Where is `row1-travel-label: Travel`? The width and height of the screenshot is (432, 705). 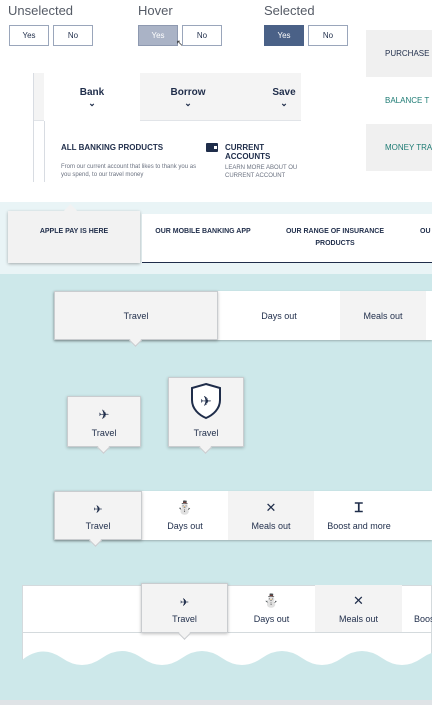
row1-travel-label: Travel is located at coordinates (136, 316).